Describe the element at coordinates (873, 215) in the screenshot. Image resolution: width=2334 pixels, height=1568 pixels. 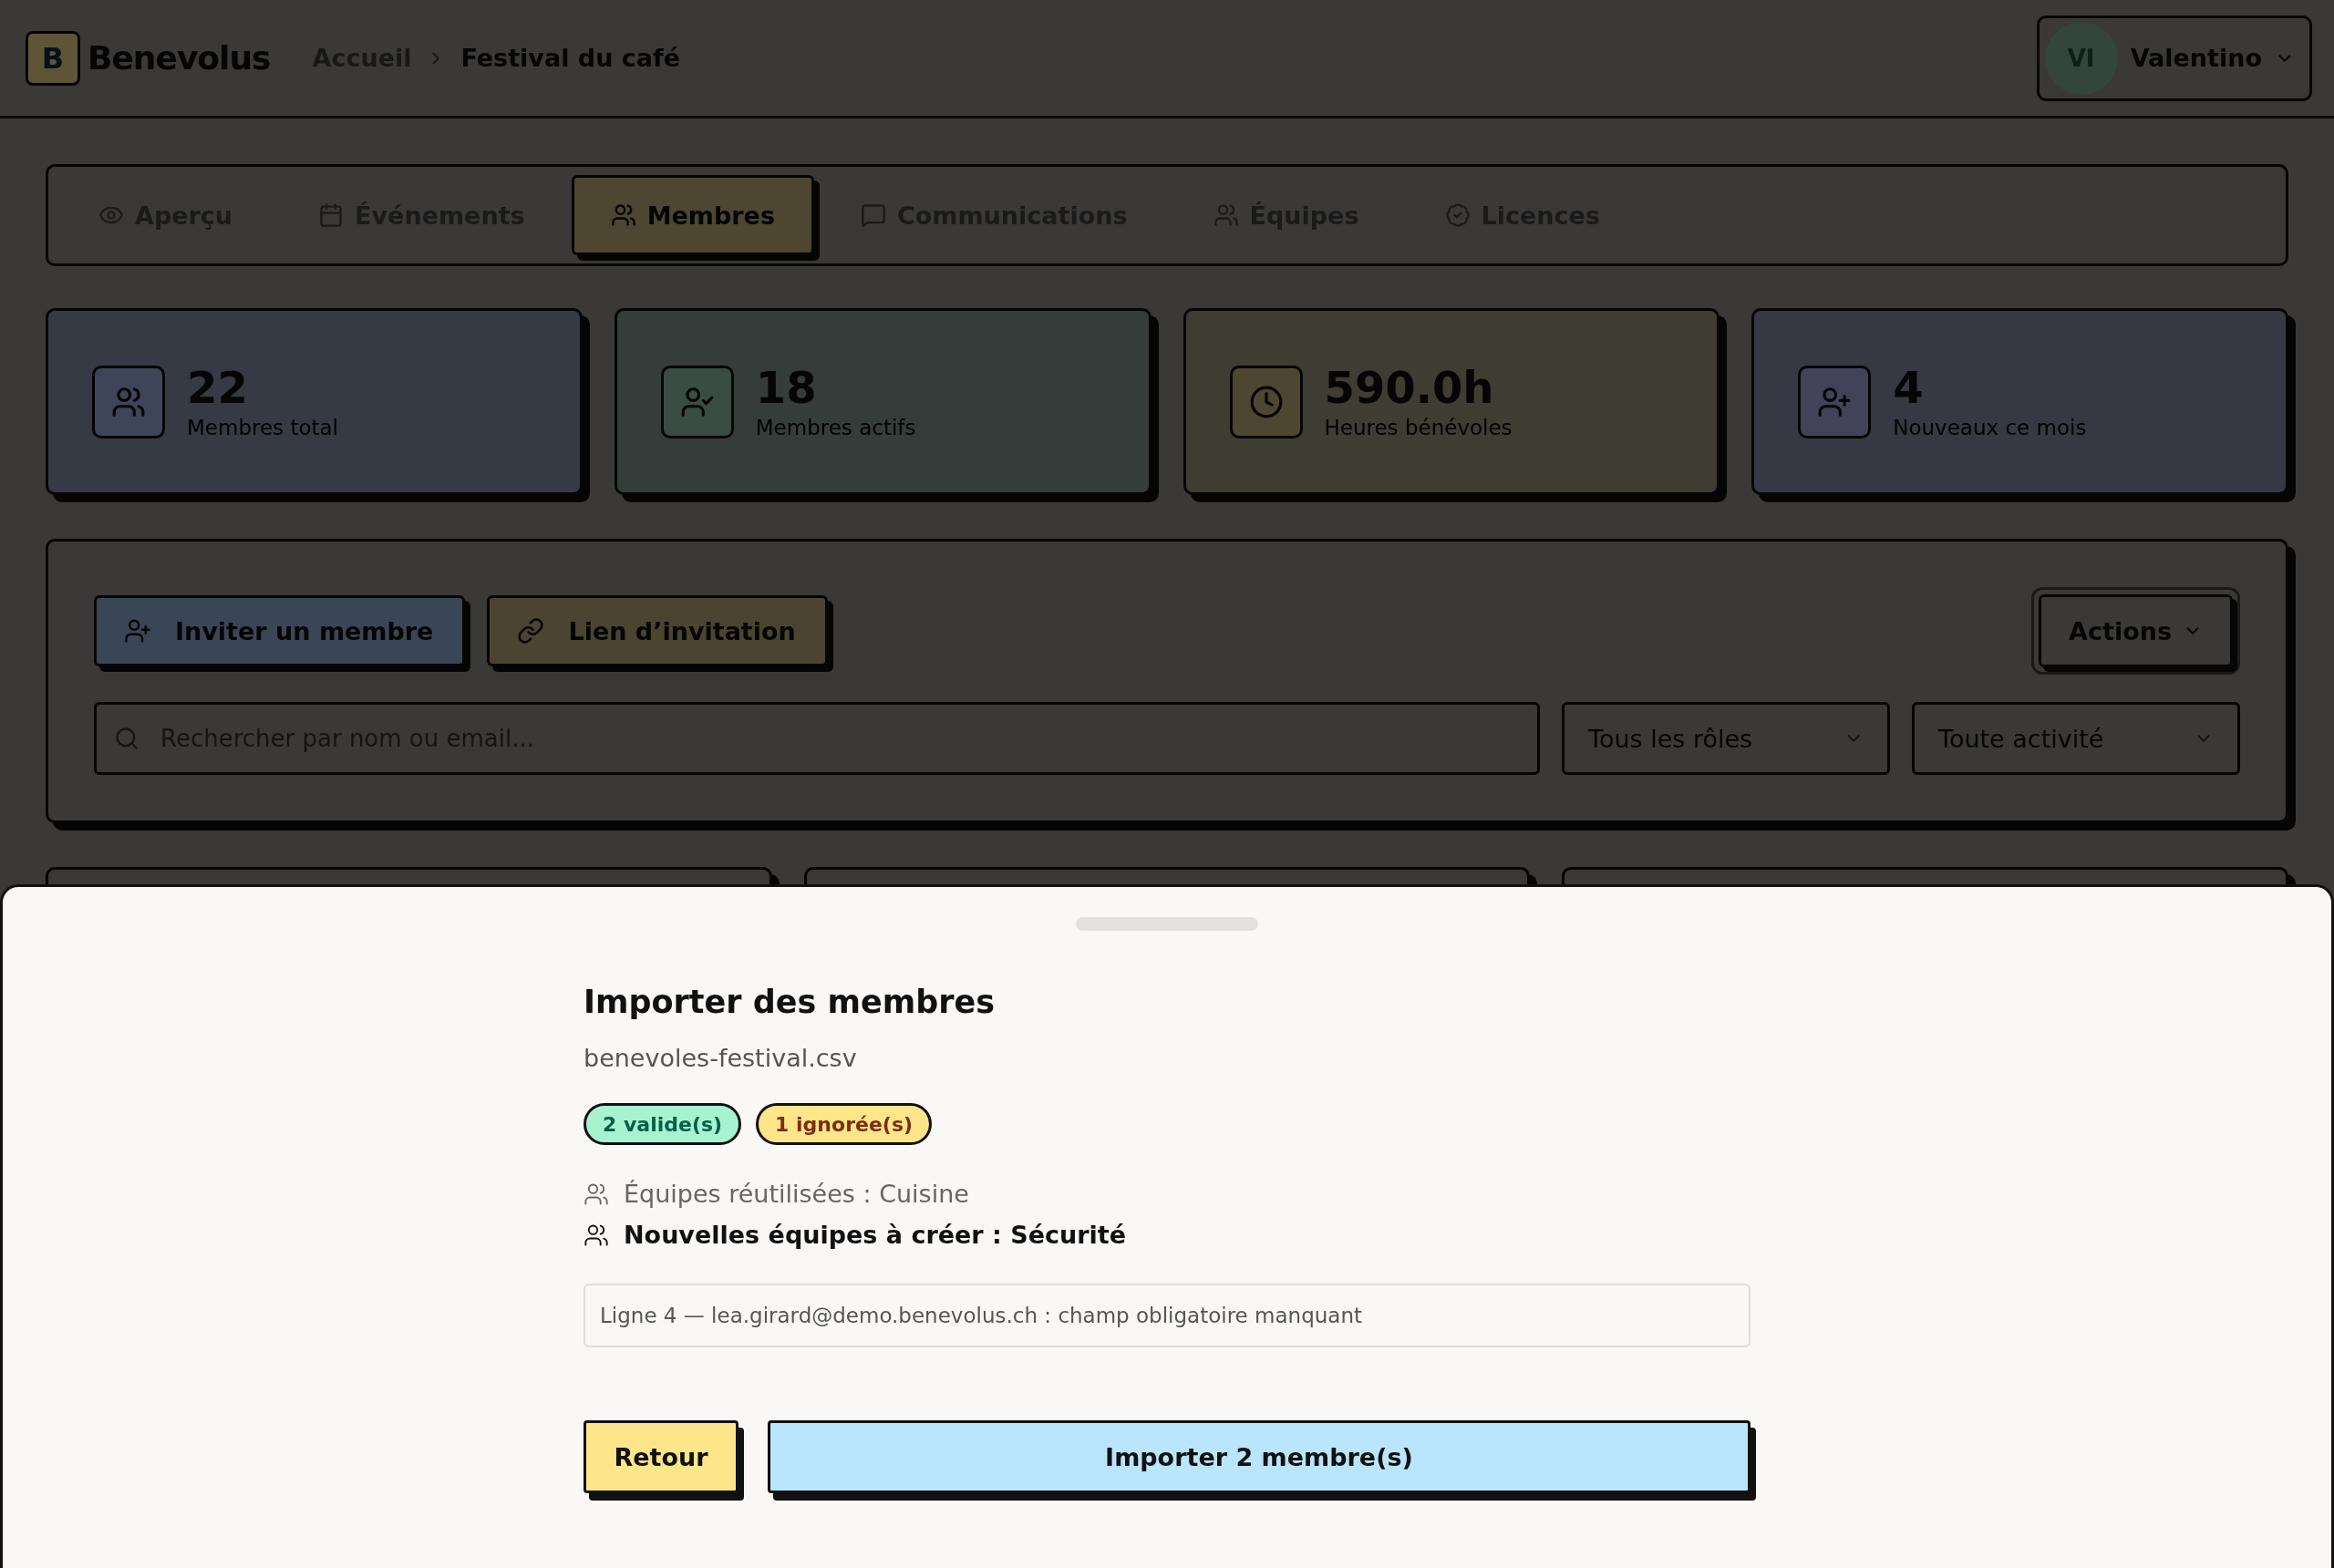
I see `chat-icon` at that location.